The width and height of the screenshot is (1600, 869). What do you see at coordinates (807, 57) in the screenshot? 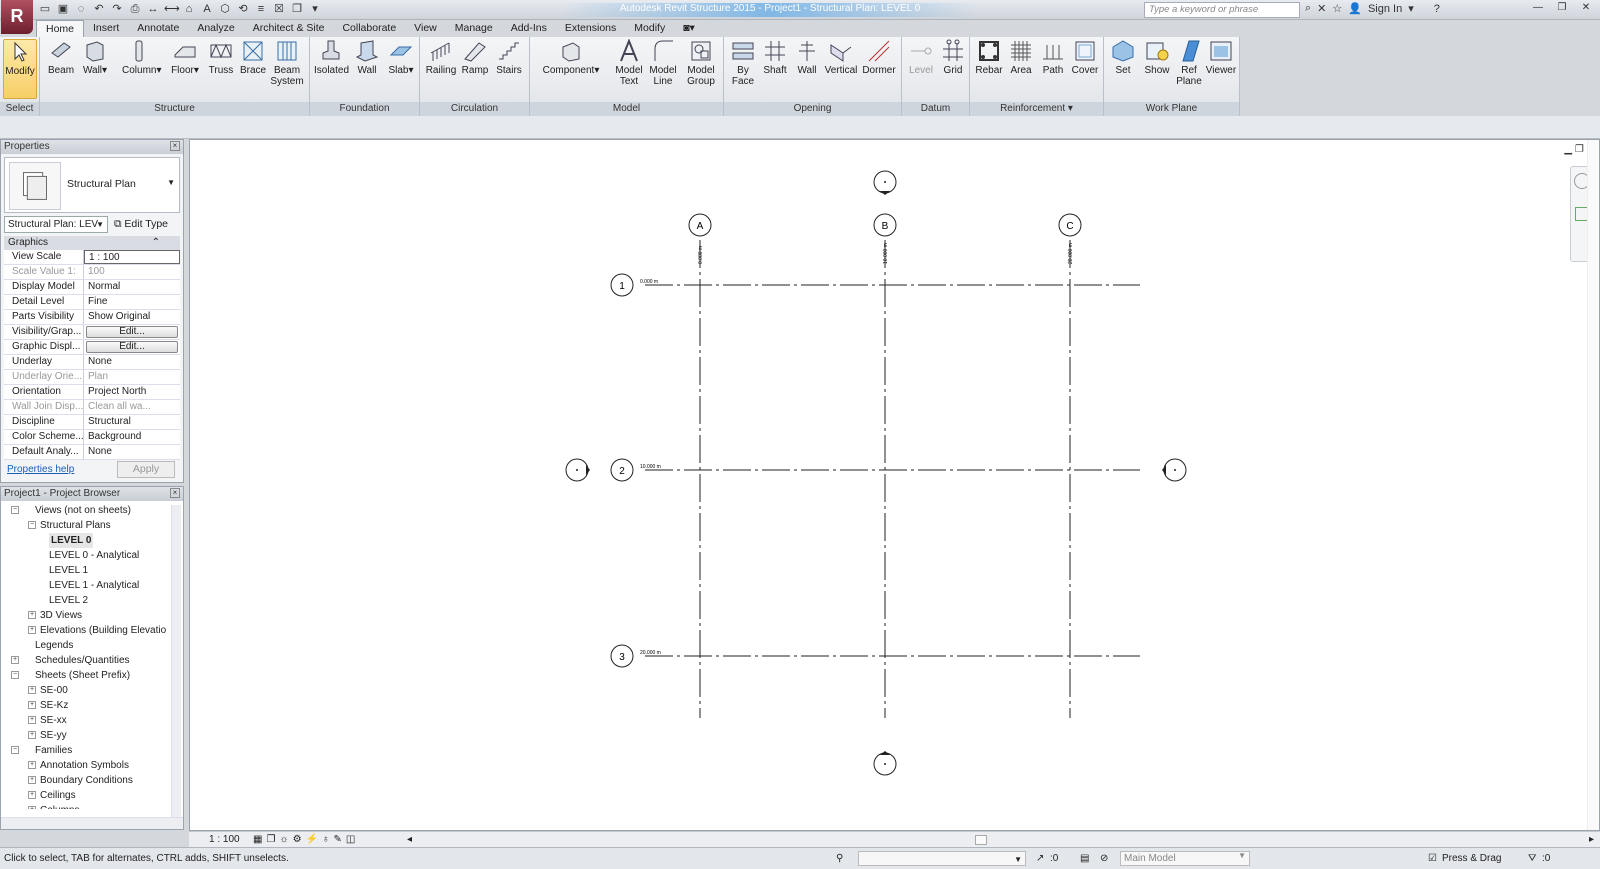
I see `opening-wall-button: Wall` at bounding box center [807, 57].